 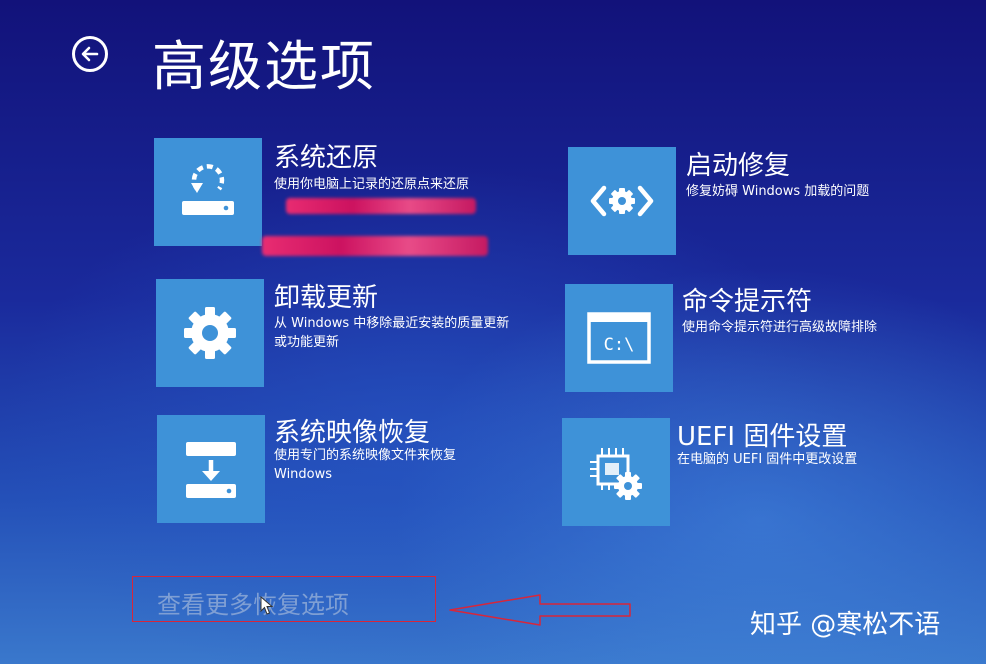 I want to click on back-arrow-icon, so click(x=90, y=54).